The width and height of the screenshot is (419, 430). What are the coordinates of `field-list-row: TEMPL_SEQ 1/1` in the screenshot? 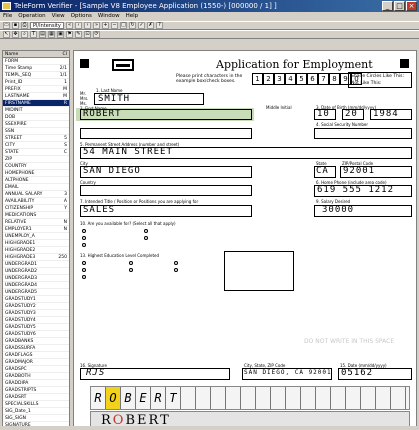 It's located at (36, 75).